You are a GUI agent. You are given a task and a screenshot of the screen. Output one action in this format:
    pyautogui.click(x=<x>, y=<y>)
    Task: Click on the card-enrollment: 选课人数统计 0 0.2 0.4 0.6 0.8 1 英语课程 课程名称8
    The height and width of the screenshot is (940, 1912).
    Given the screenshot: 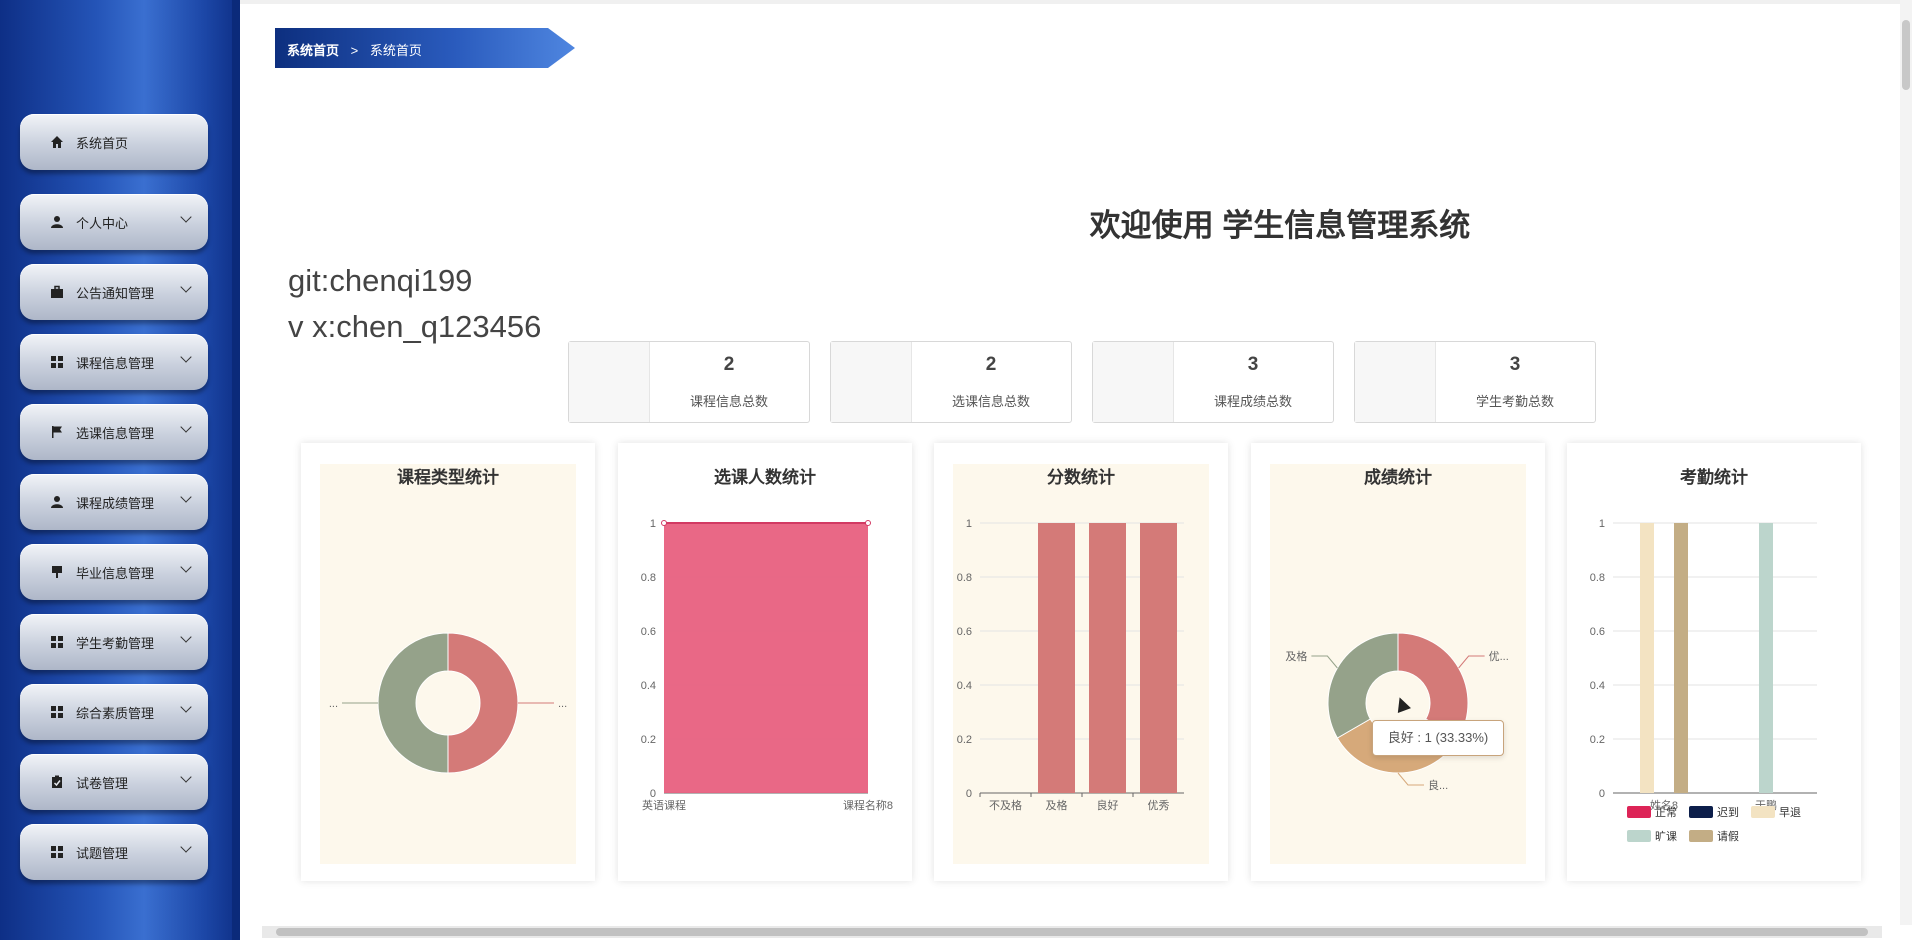 What is the action you would take?
    pyautogui.click(x=765, y=662)
    